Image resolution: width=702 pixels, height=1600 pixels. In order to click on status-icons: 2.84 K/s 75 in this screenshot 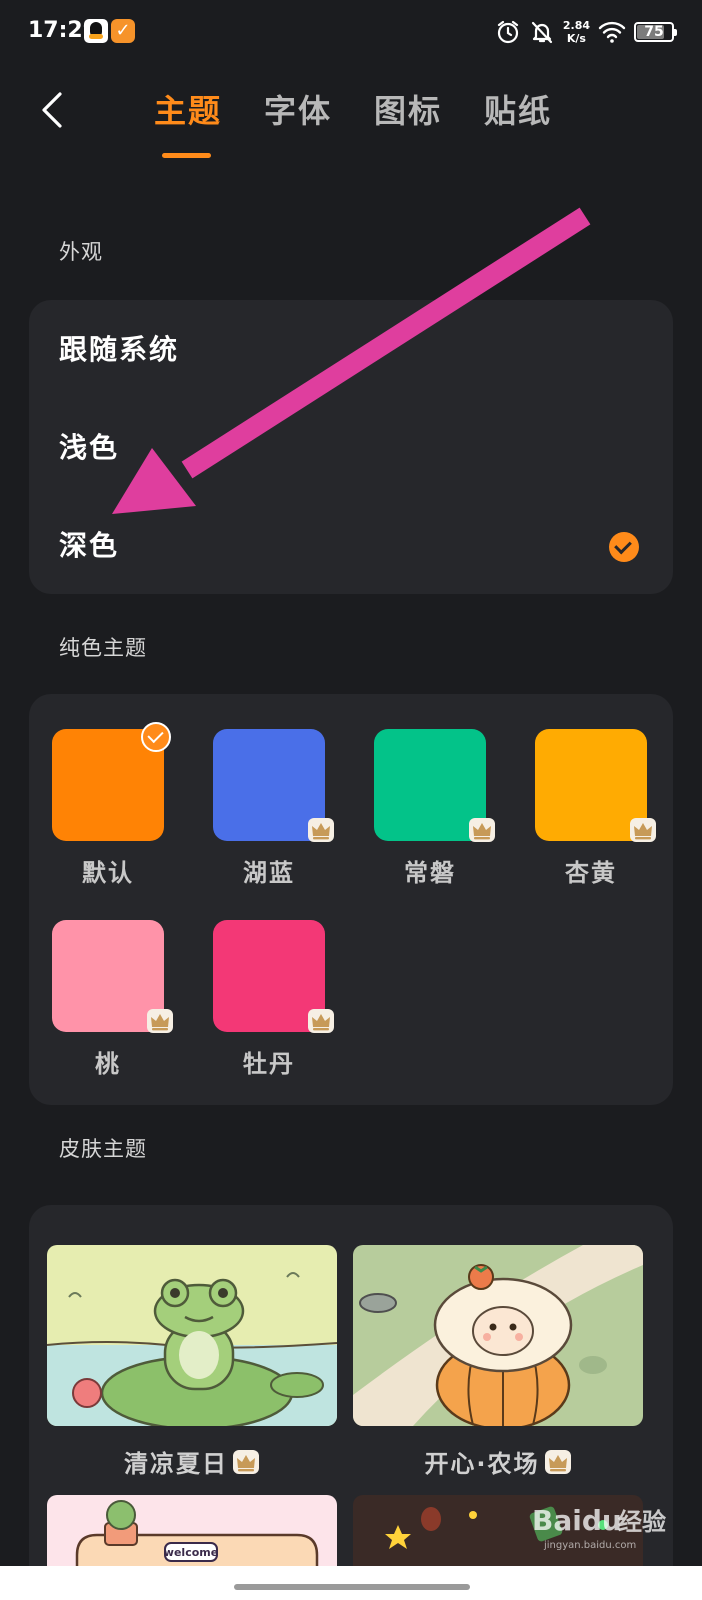, I will do `click(586, 32)`.